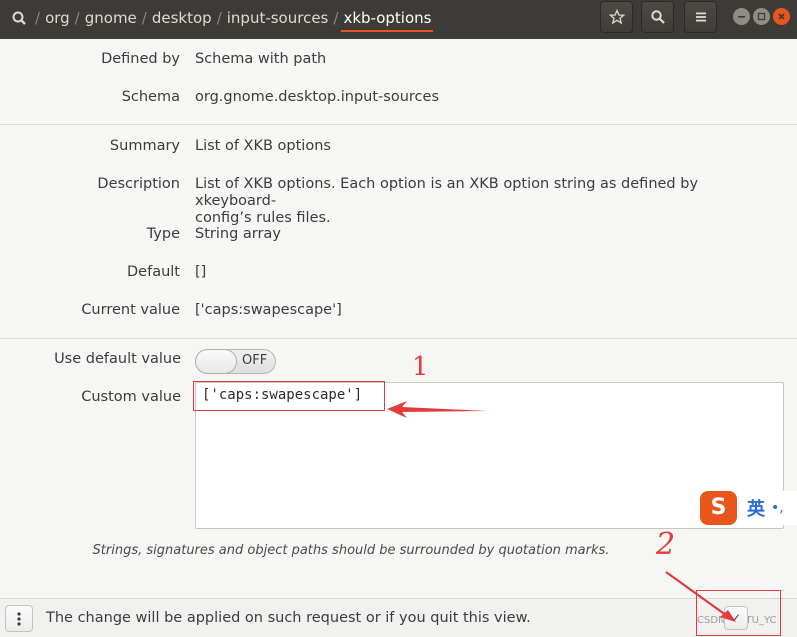 This screenshot has height=637, width=797. I want to click on bookmark-button, so click(616, 17).